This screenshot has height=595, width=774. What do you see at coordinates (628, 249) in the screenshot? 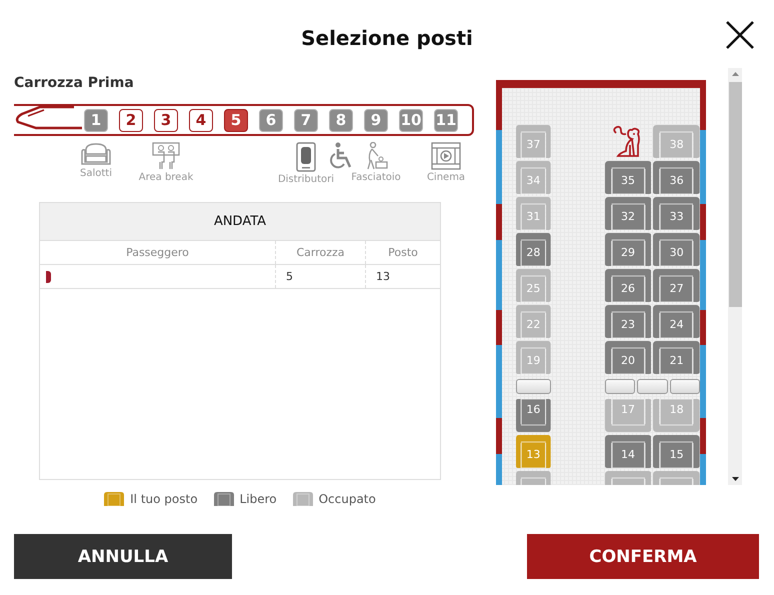
I see `seat: 29` at bounding box center [628, 249].